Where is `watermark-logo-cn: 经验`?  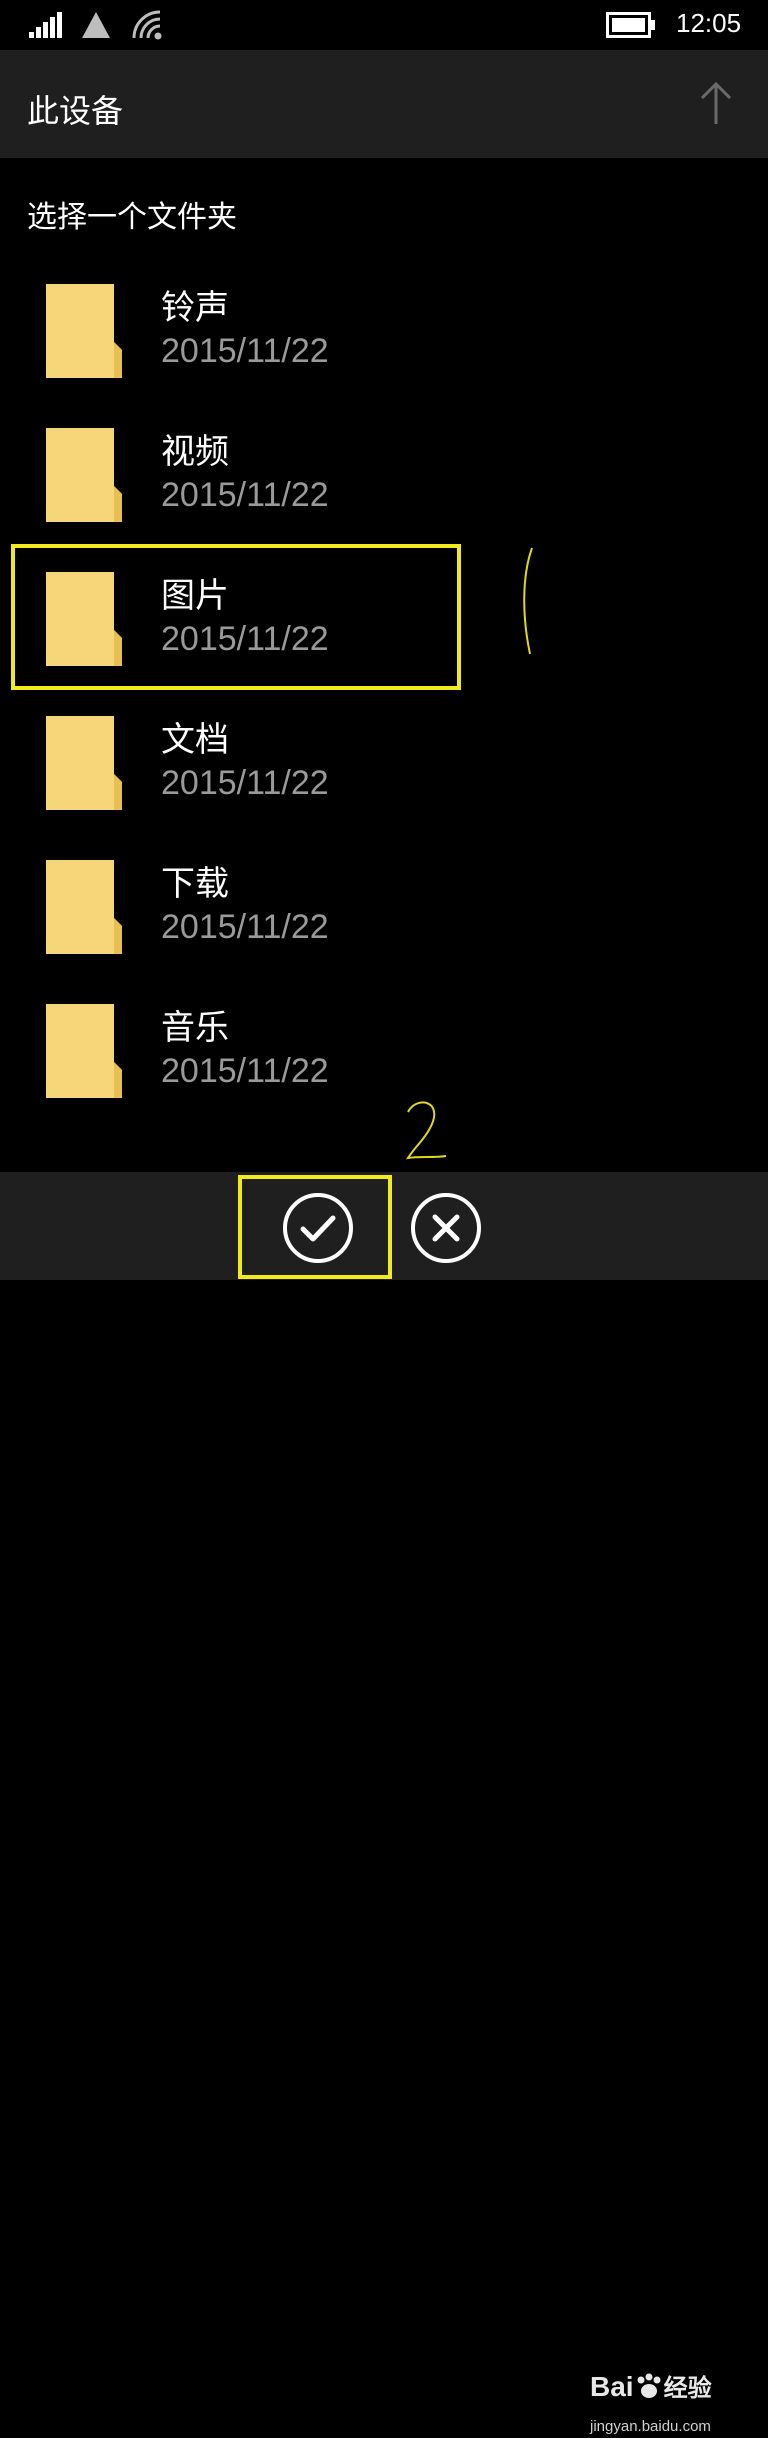
watermark-logo-cn: 经验 is located at coordinates (687, 2388).